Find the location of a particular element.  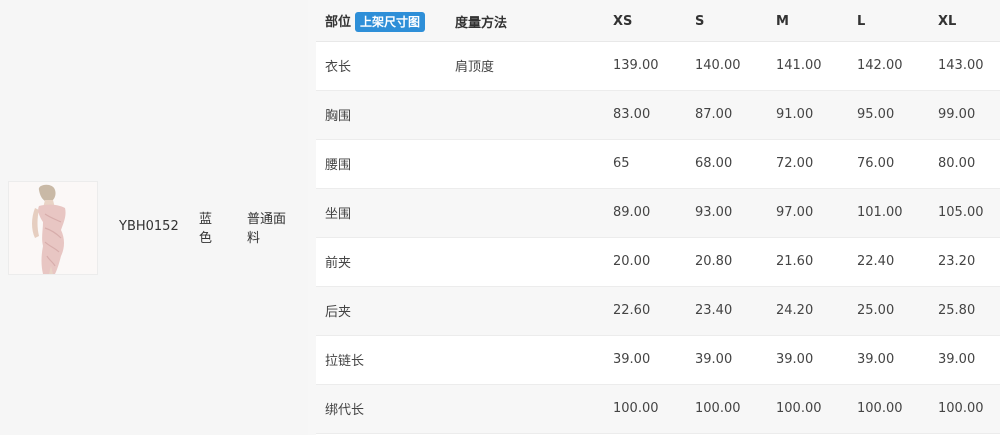

cell-part: 前夹 is located at coordinates (338, 263).